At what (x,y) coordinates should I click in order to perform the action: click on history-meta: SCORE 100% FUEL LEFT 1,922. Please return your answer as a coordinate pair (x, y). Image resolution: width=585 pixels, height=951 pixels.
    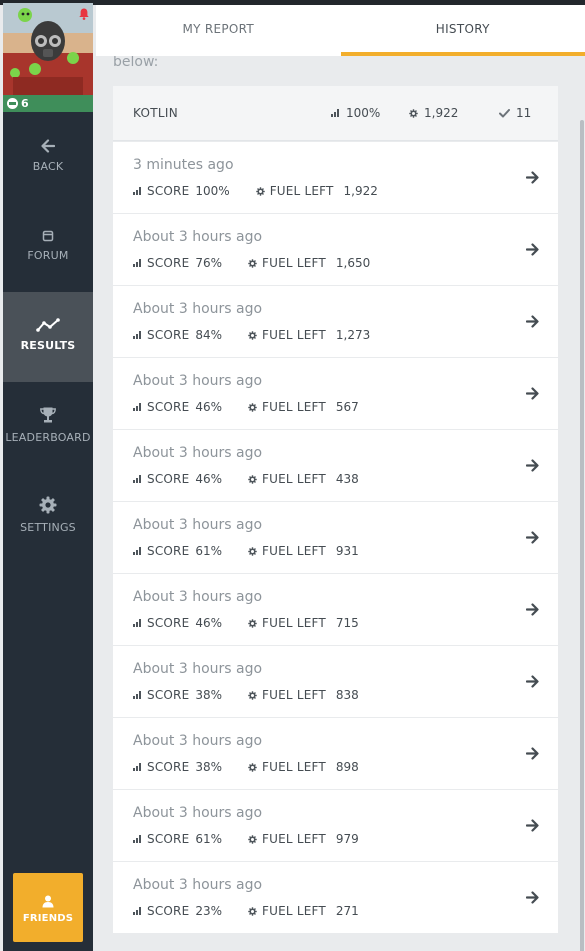
    Looking at the image, I should click on (255, 191).